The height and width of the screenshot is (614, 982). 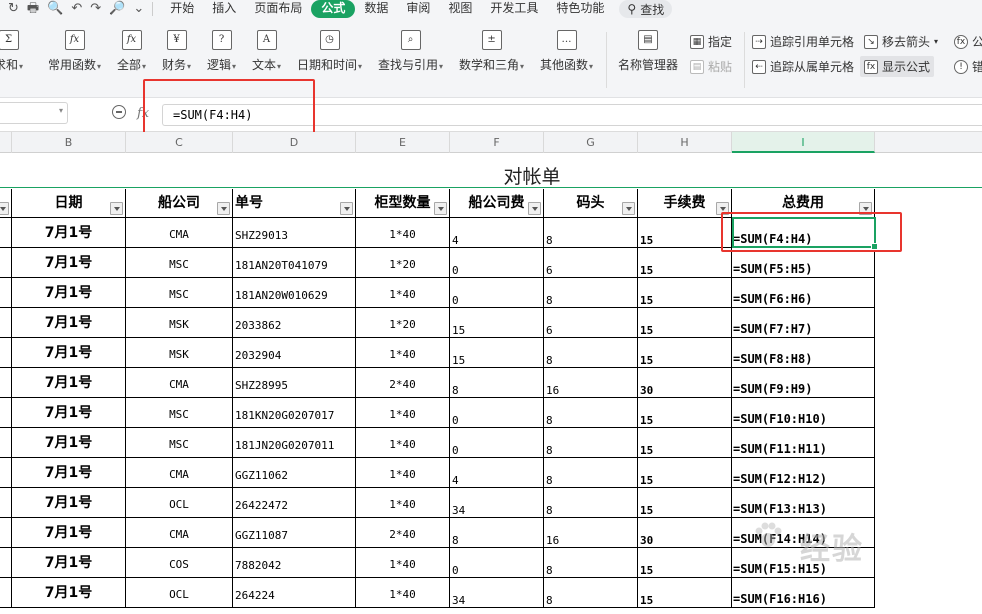 I want to click on column-header-c: C, so click(x=179, y=142).